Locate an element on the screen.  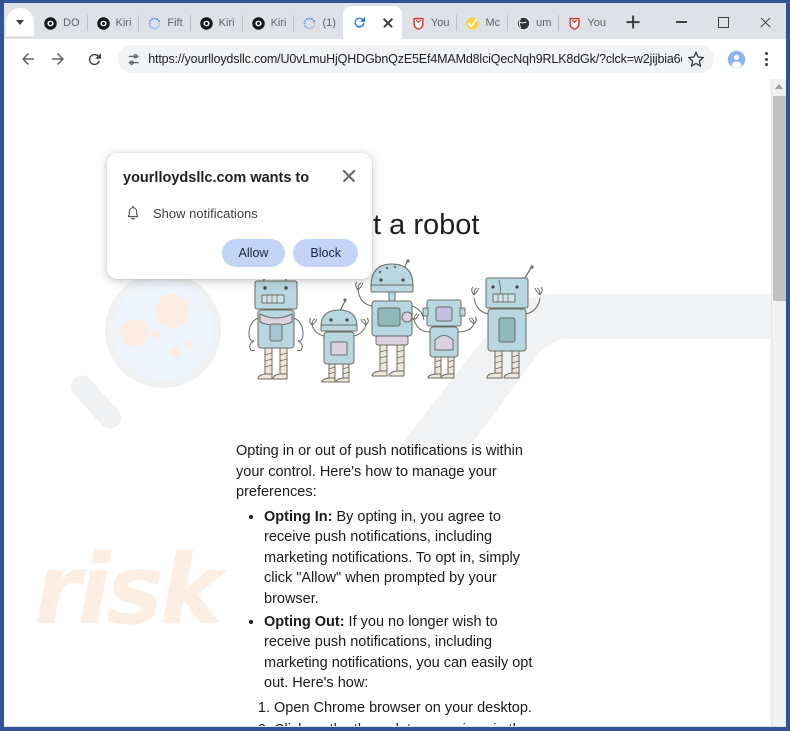
scroll-up-button is located at coordinates (779, 86).